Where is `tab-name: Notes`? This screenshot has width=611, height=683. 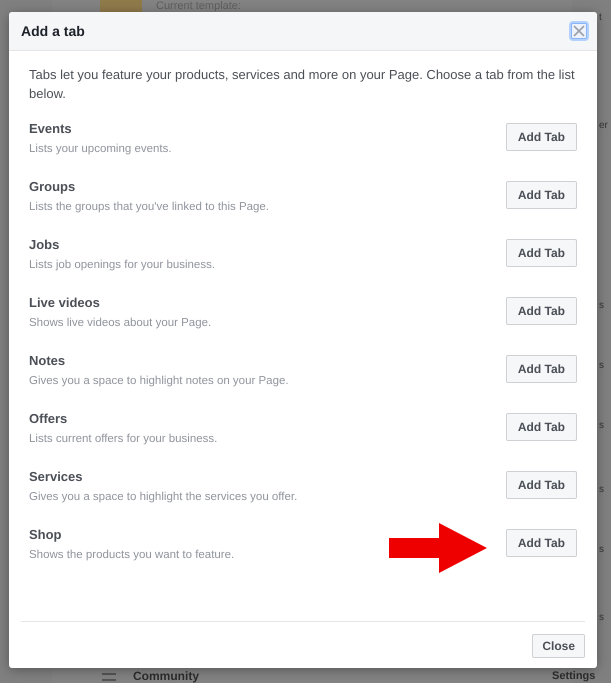
tab-name: Notes is located at coordinates (47, 360).